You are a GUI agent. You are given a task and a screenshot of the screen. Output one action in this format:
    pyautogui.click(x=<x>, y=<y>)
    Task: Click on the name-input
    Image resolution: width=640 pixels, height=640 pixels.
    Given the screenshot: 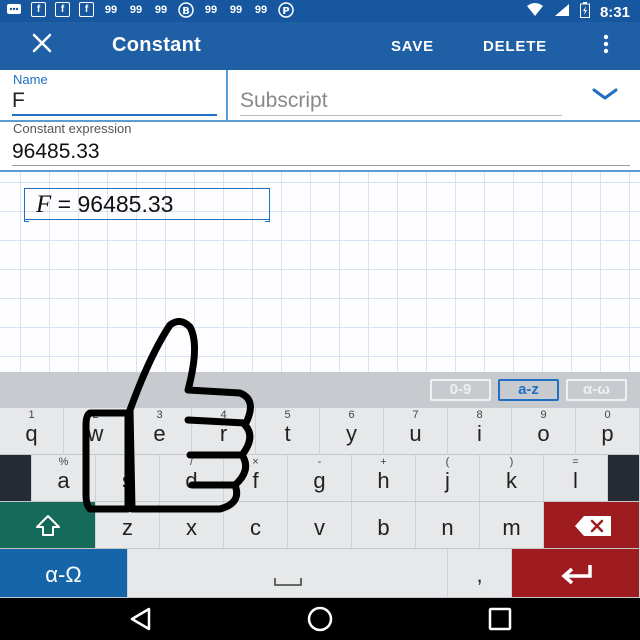 What is the action you would take?
    pyautogui.click(x=114, y=102)
    